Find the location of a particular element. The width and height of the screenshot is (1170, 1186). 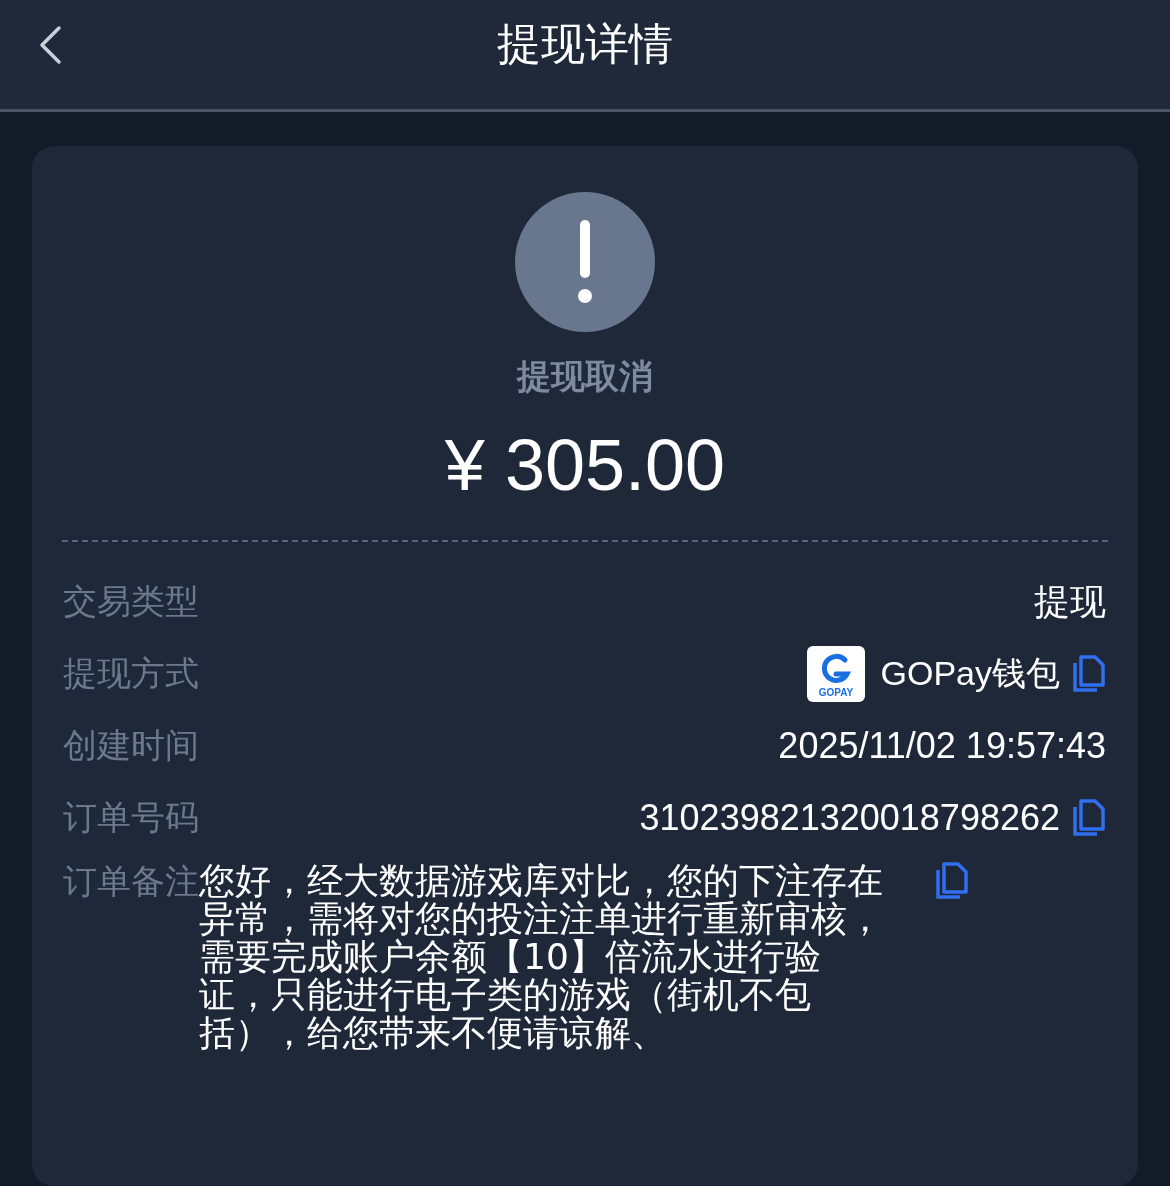

warning-icon is located at coordinates (585, 262).